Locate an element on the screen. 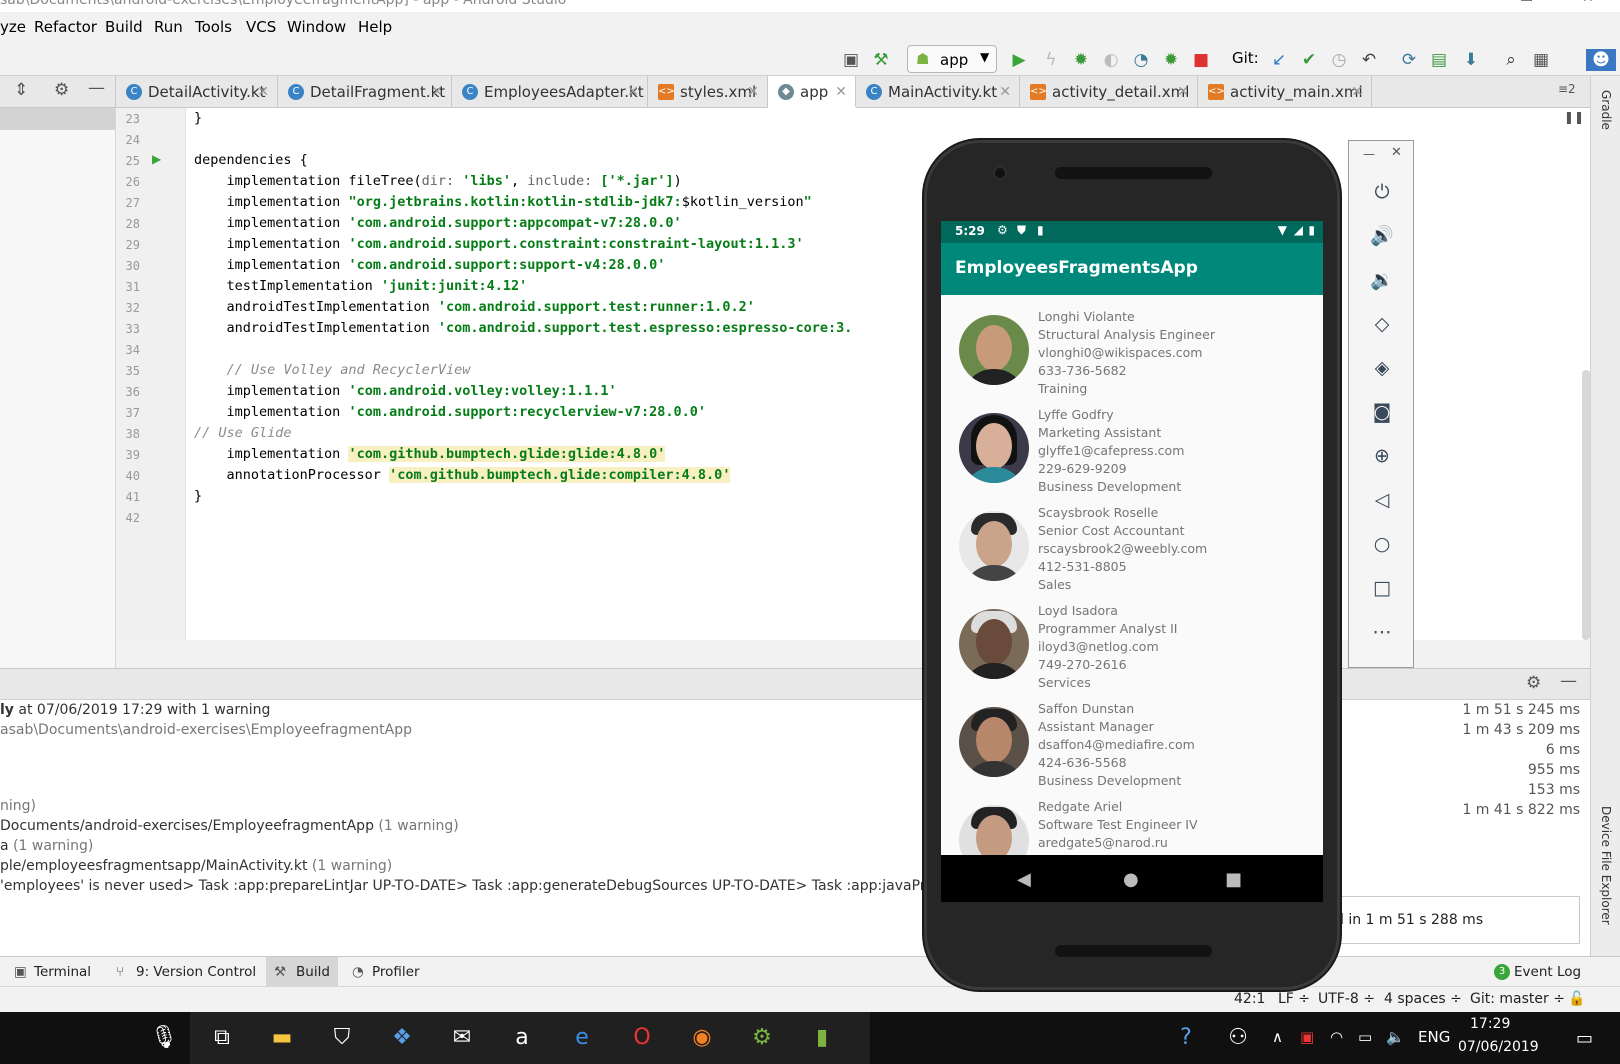 This screenshot has width=1620, height=1064. tab-detailactivity: C DetailActivity.kt ✕ is located at coordinates (197, 92).